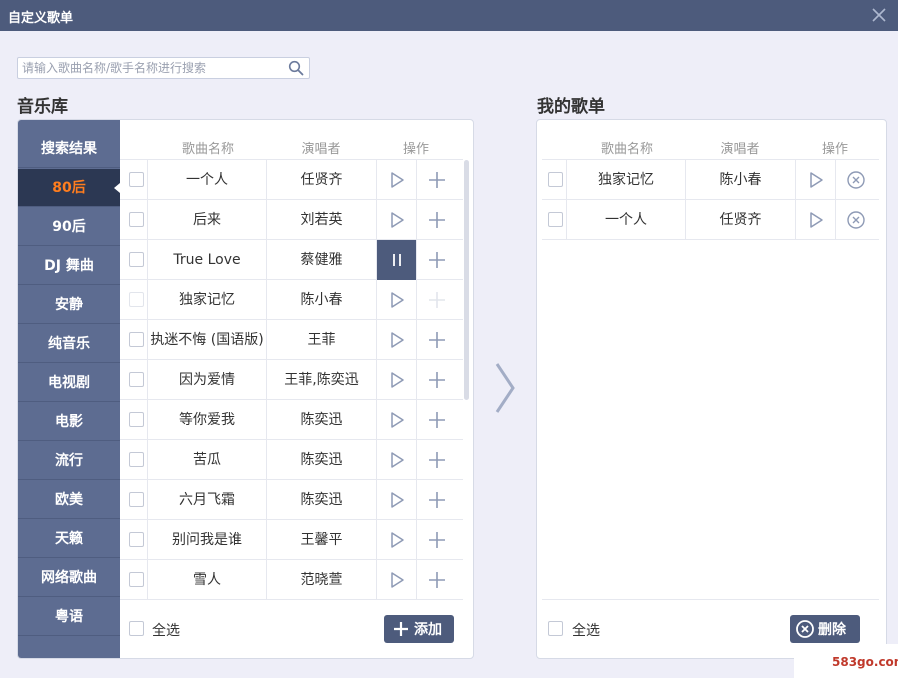  I want to click on table-row: 一个人 任贤齐, so click(291, 180).